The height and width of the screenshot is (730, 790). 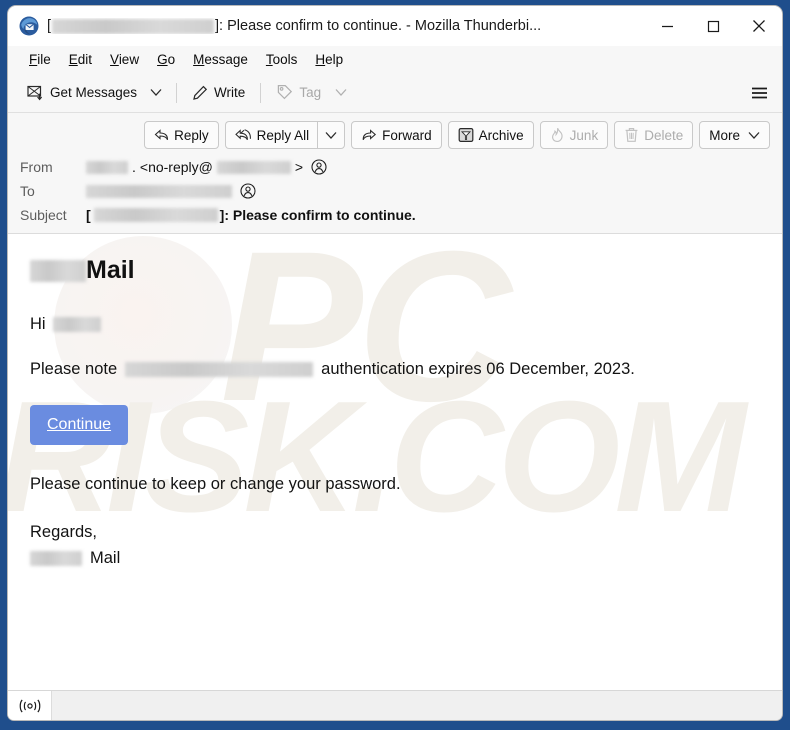 I want to click on minimize-button, so click(x=667, y=26).